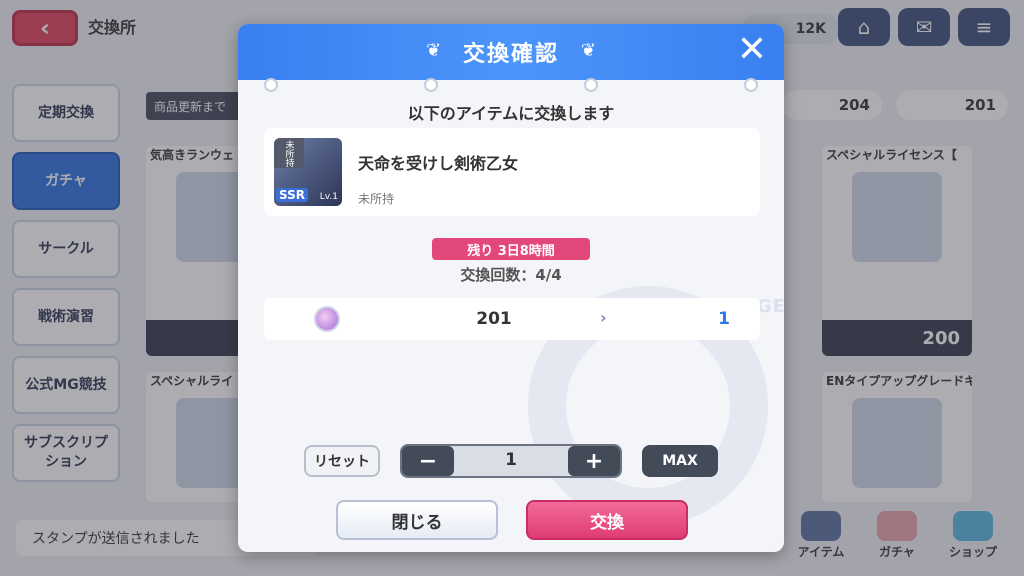 The image size is (1024, 576). I want to click on close-button: 閉じる, so click(417, 520).